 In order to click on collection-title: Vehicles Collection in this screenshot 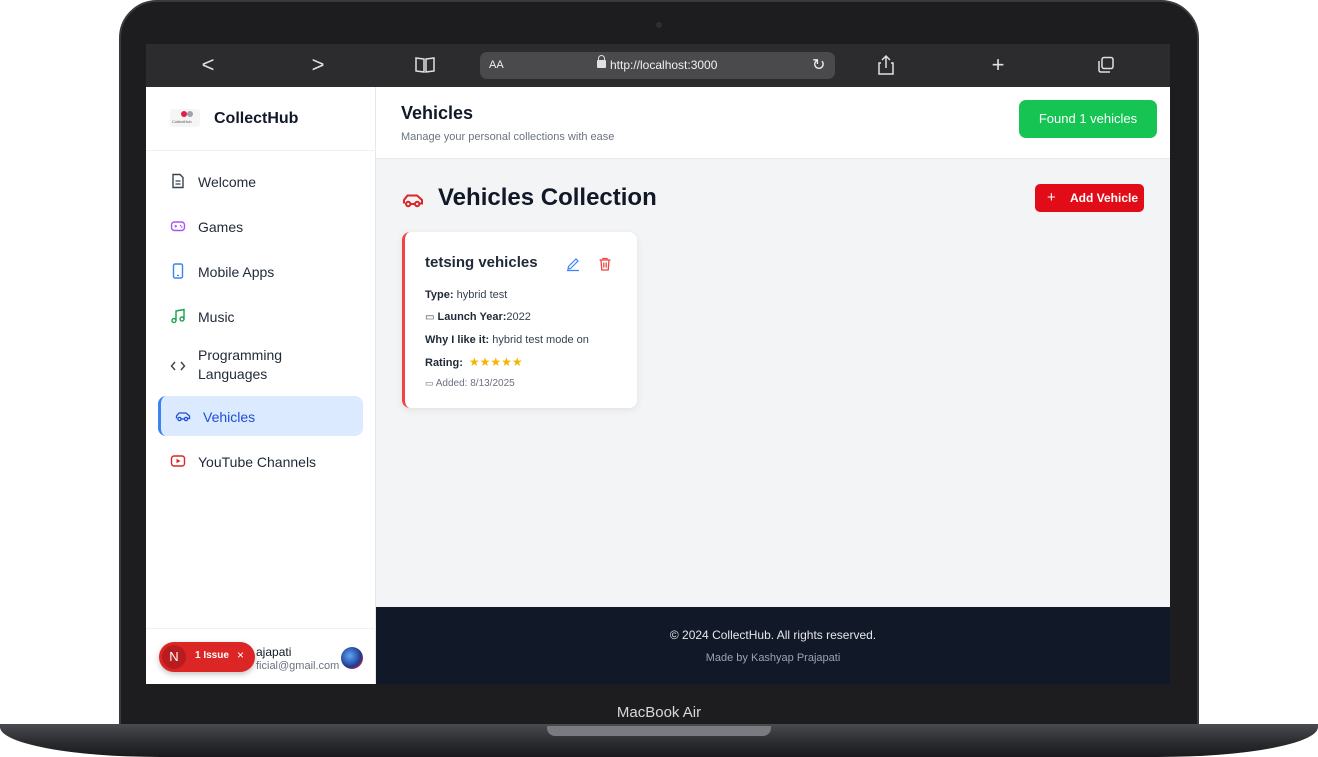, I will do `click(547, 197)`.